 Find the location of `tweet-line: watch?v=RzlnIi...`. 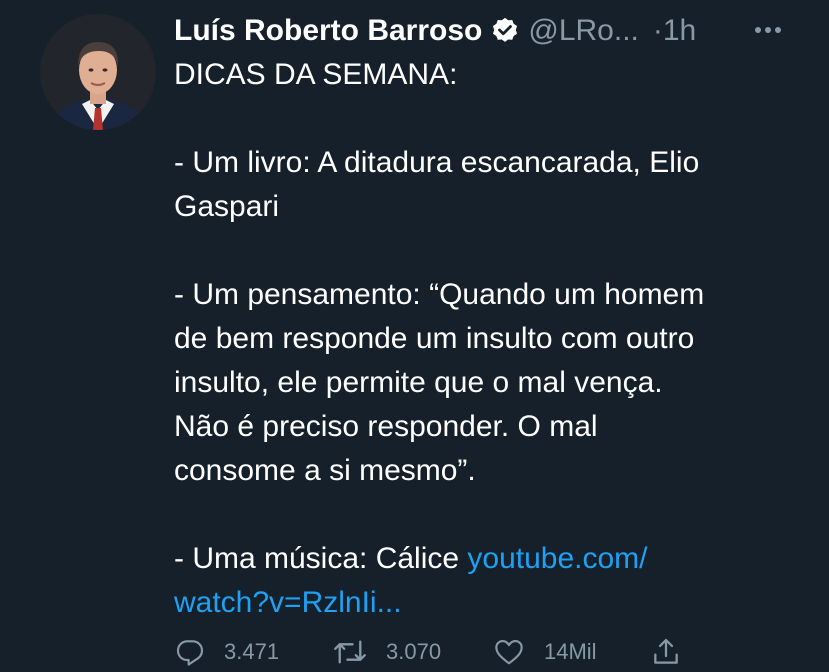

tweet-line: watch?v=RzlnIi... is located at coordinates (494, 603).